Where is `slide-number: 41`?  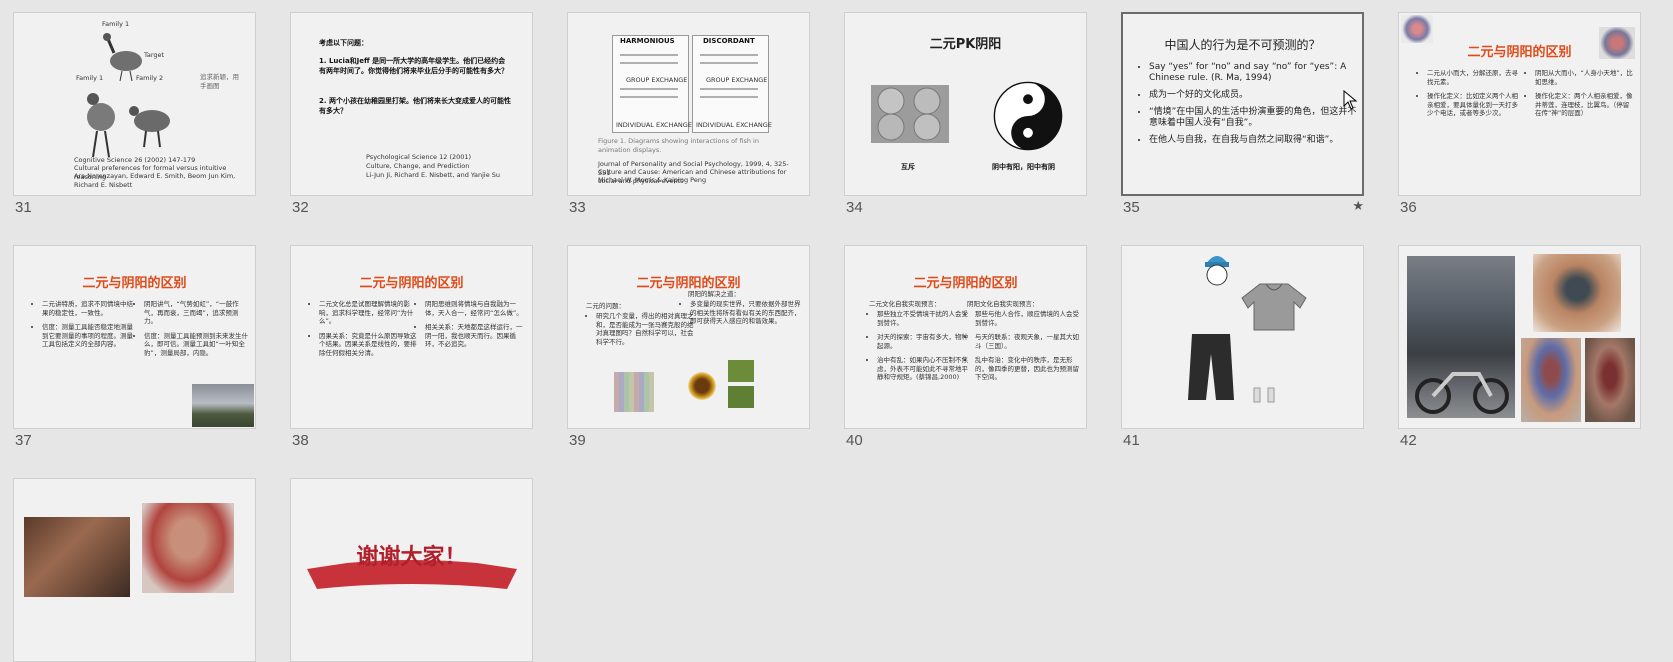 slide-number: 41 is located at coordinates (1131, 440).